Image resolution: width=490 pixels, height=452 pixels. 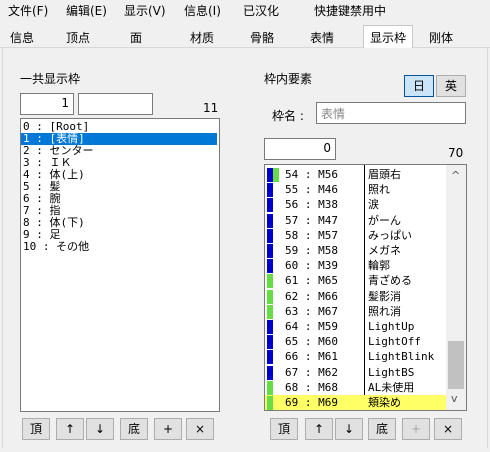 I want to click on element-index-input: 0, so click(x=300, y=149).